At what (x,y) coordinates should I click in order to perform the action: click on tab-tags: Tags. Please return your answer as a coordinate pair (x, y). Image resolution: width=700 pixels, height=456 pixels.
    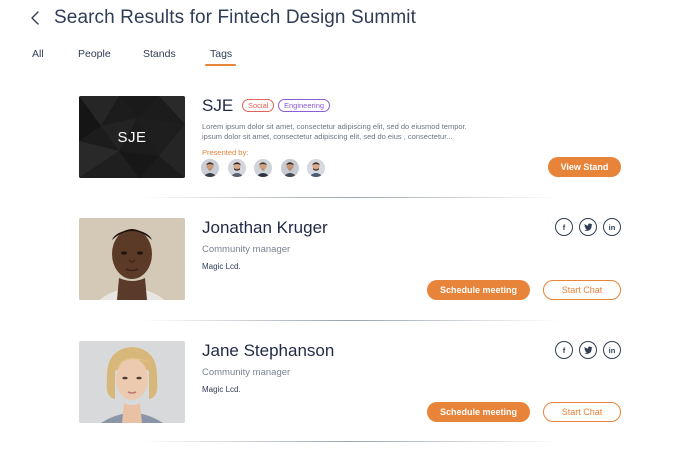
    Looking at the image, I should click on (221, 54).